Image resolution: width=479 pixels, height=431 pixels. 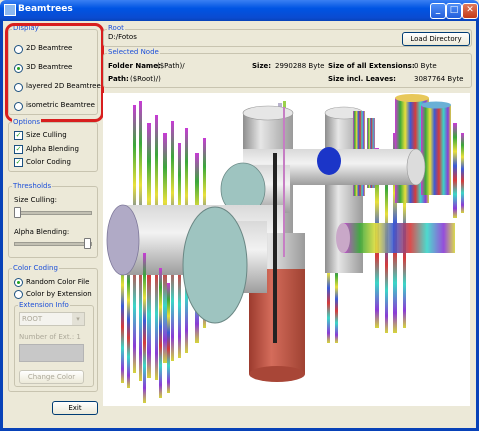 I want to click on size-culling-label: Size Culling, so click(x=46, y=135).